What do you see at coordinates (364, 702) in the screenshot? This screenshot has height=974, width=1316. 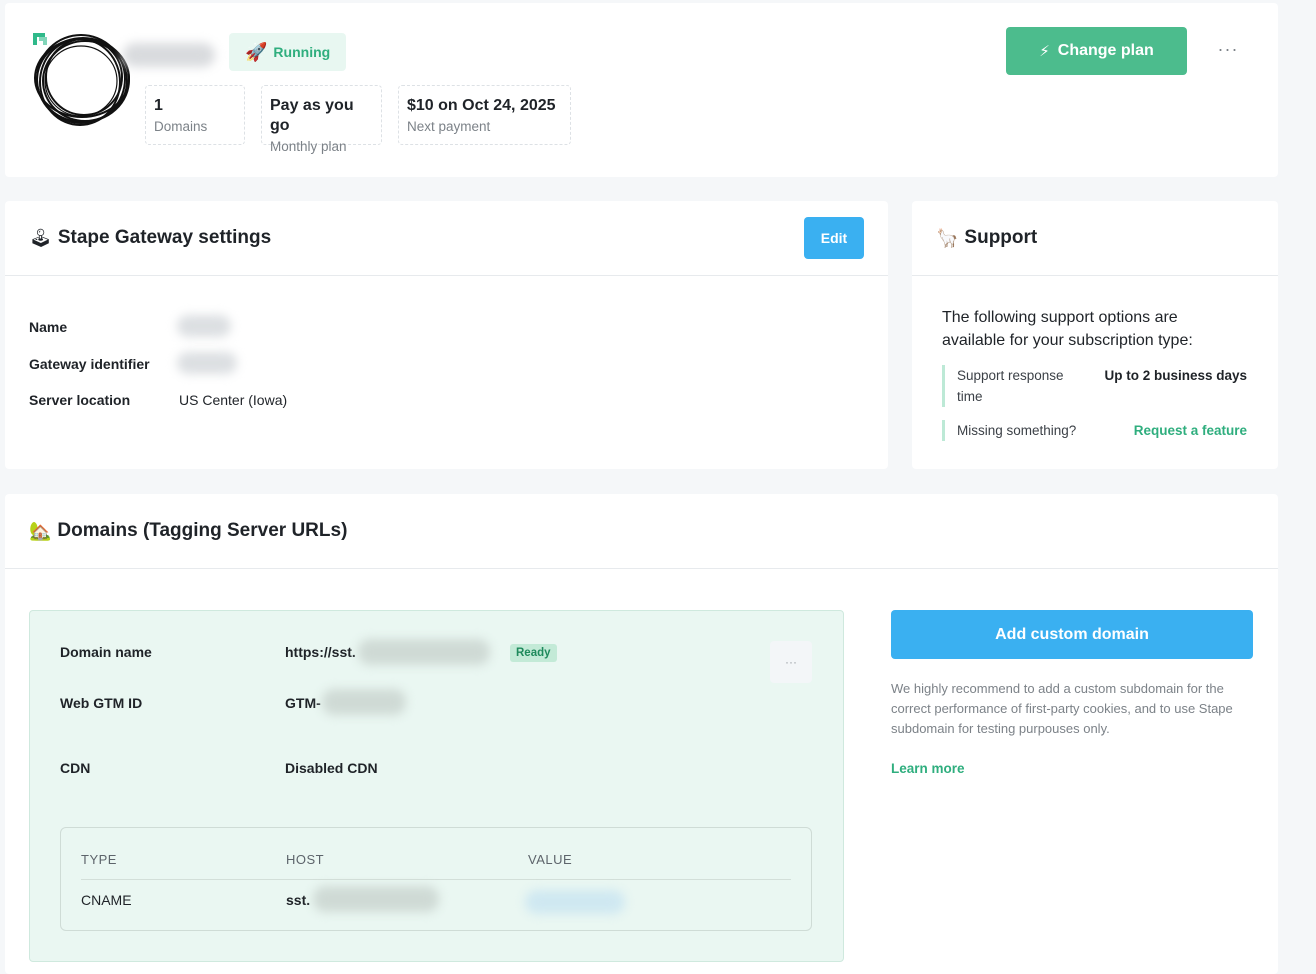 I see `web-gtm-id-redacted` at bounding box center [364, 702].